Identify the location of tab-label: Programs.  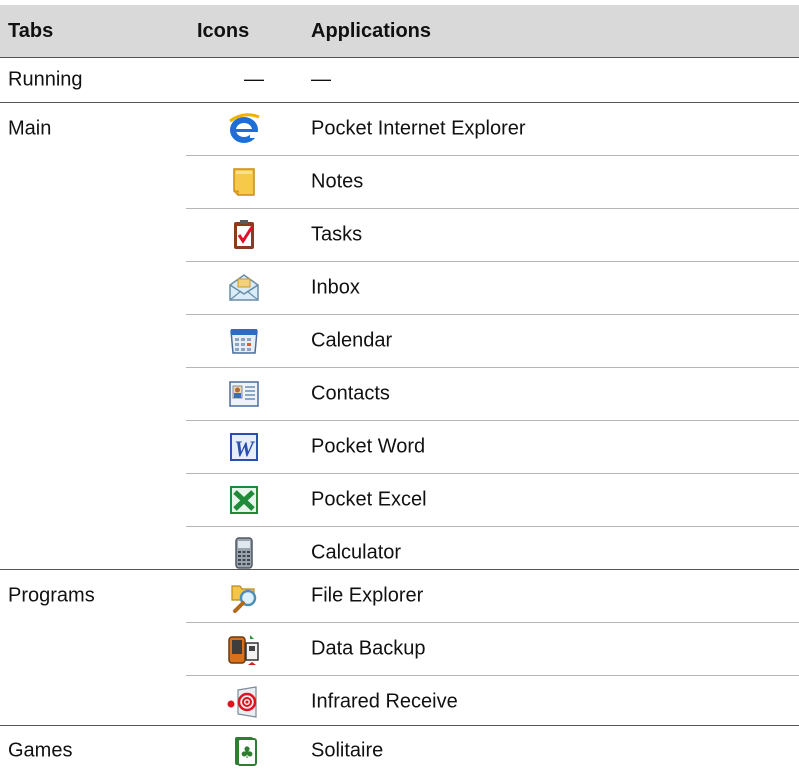
(51, 595).